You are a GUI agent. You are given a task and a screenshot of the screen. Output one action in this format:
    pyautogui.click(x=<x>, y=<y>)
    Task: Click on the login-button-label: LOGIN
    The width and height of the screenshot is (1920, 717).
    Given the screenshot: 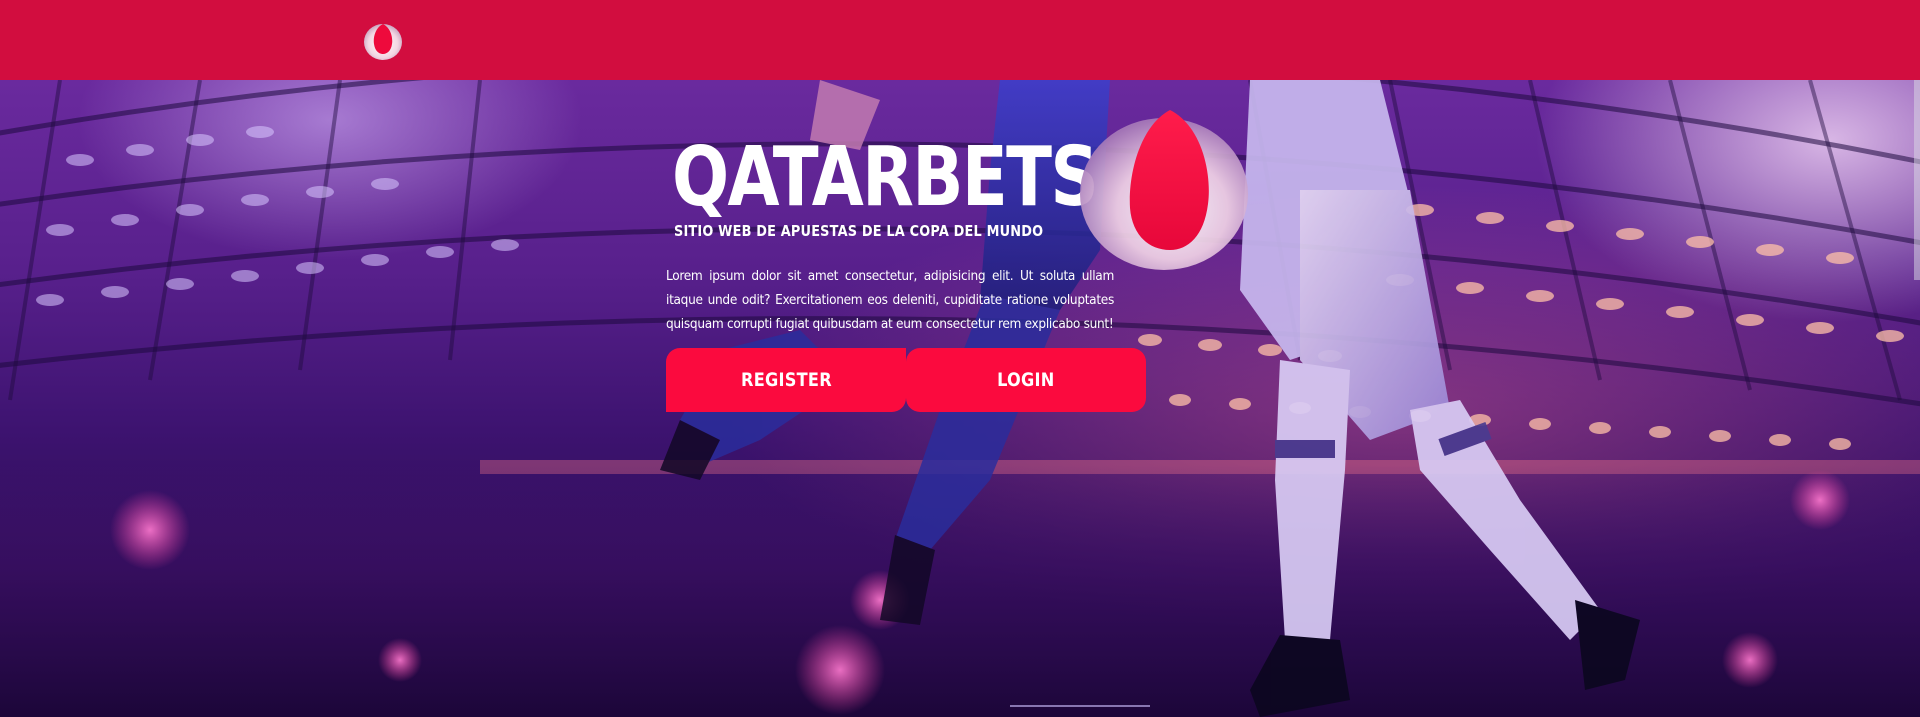 What is the action you would take?
    pyautogui.click(x=1026, y=380)
    